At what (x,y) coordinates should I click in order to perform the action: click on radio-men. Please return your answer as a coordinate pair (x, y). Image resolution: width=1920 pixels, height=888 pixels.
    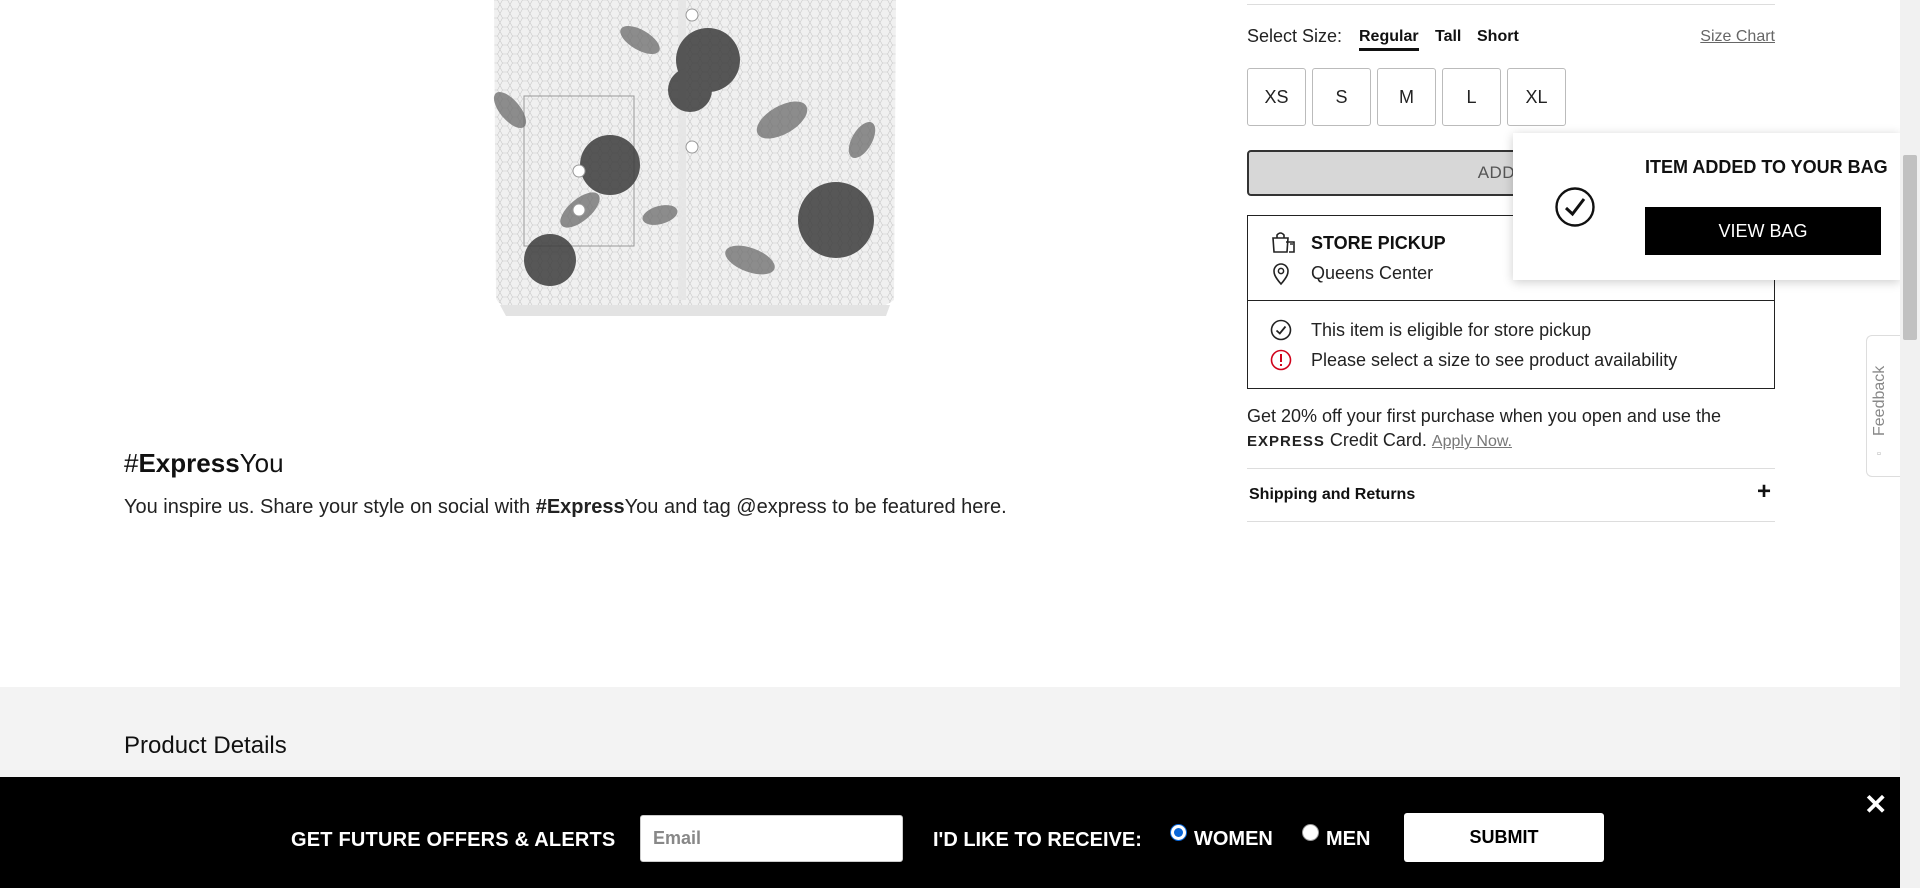
    Looking at the image, I should click on (1310, 832).